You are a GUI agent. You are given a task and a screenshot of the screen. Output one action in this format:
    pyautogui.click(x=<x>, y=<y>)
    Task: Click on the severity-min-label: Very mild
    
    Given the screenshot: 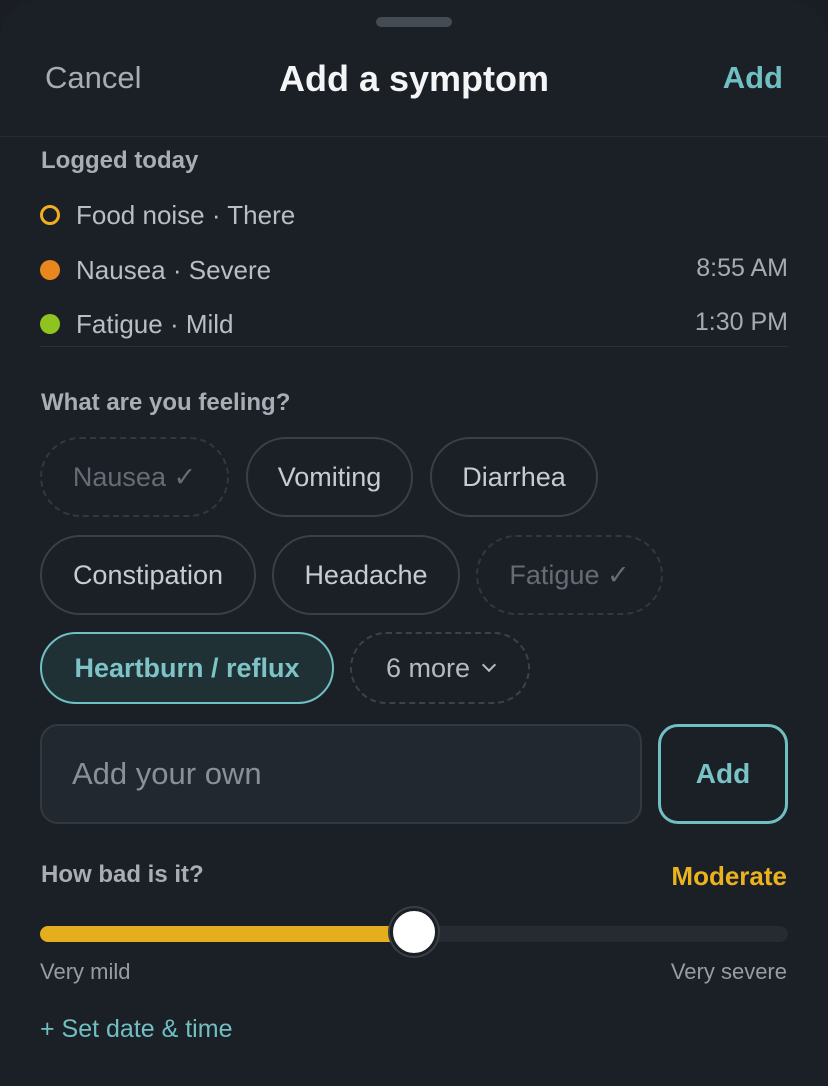 What is the action you would take?
    pyautogui.click(x=85, y=971)
    